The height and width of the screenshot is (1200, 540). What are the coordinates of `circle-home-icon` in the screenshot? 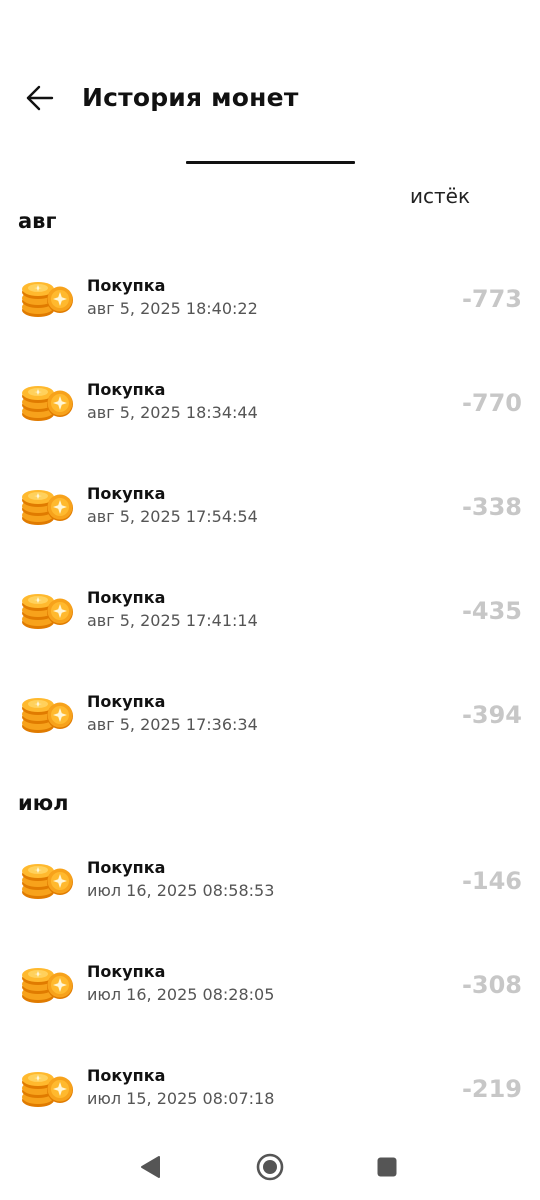 It's located at (270, 1167).